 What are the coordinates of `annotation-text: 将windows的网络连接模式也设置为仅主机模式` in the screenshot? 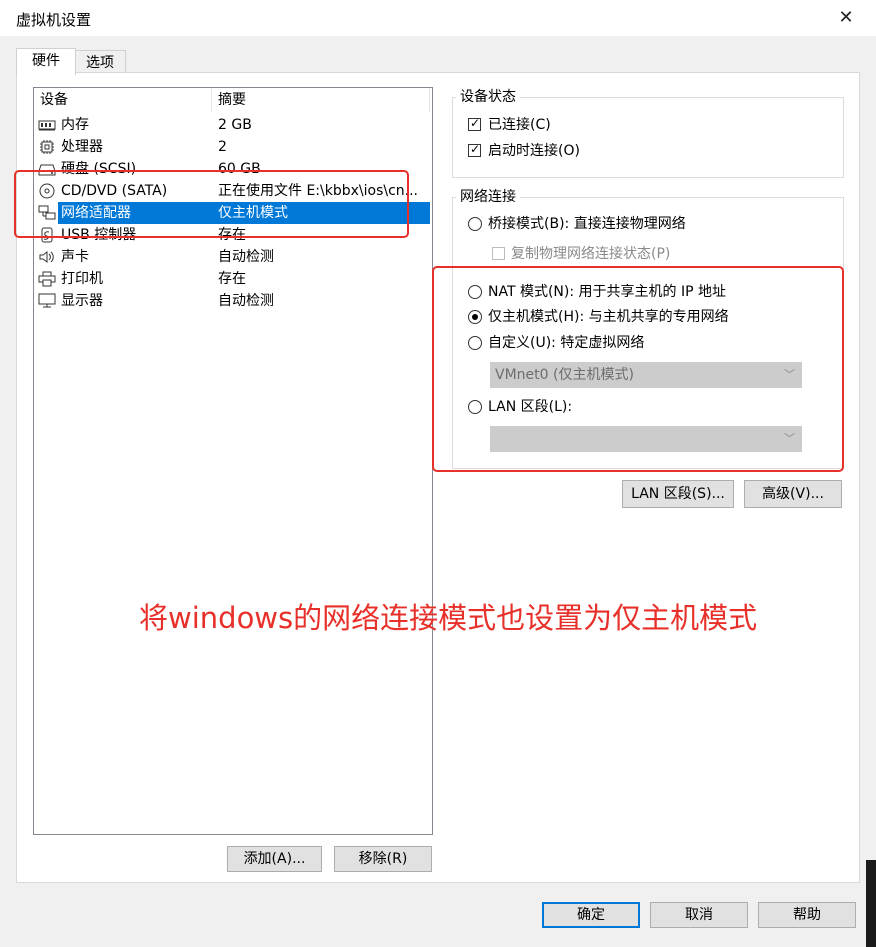 It's located at (448, 618).